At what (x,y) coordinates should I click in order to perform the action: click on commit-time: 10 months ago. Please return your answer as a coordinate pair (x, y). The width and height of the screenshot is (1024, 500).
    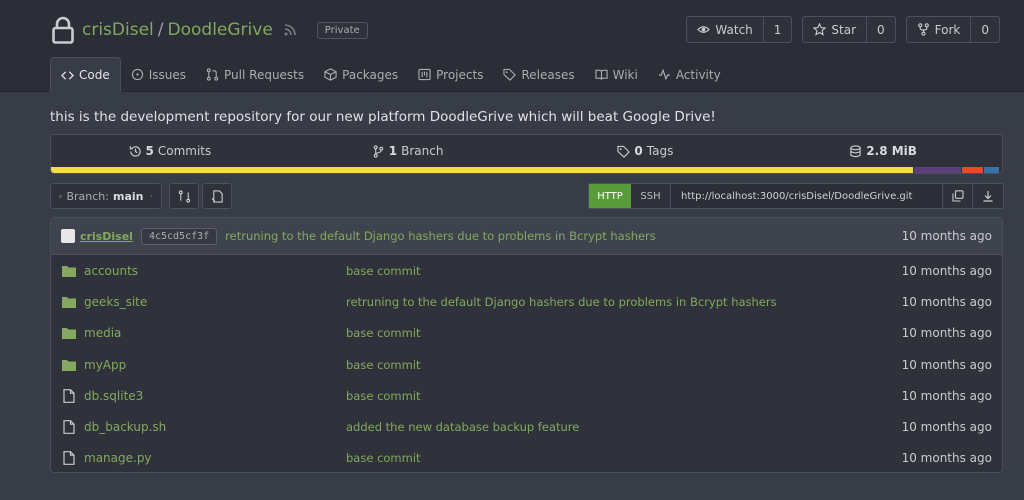
    Looking at the image, I should click on (946, 236).